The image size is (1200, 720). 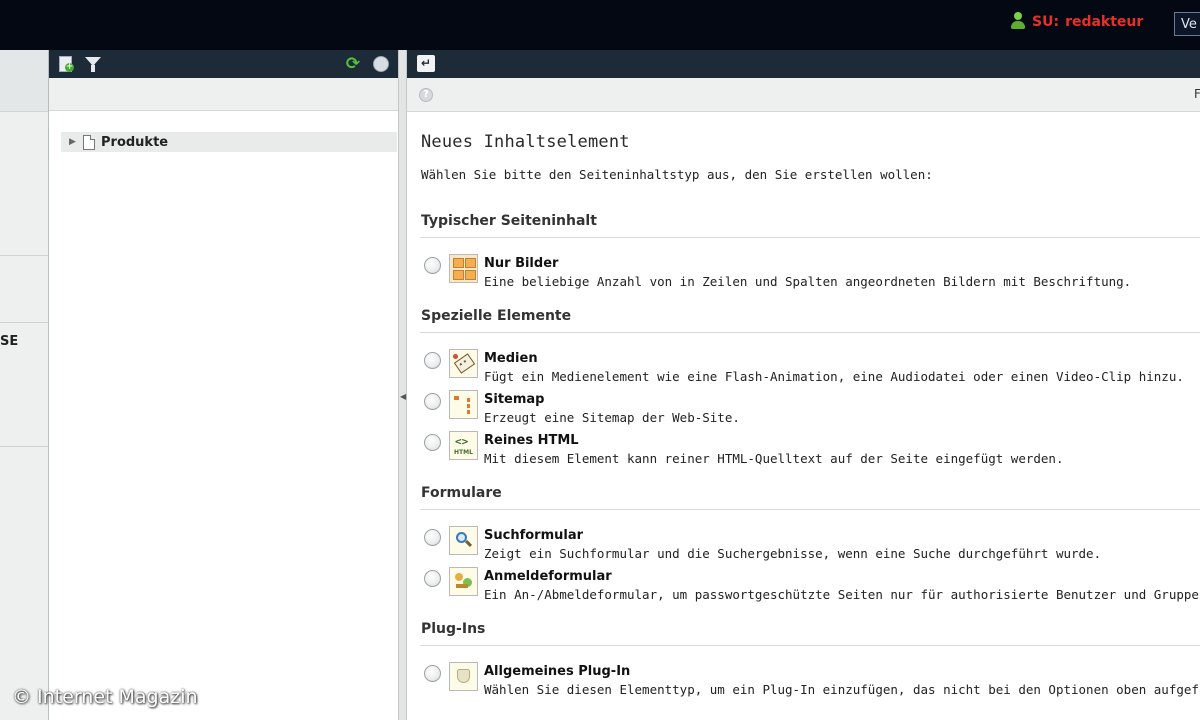 What do you see at coordinates (9, 341) in the screenshot?
I see `sidebar-partial-label: SE` at bounding box center [9, 341].